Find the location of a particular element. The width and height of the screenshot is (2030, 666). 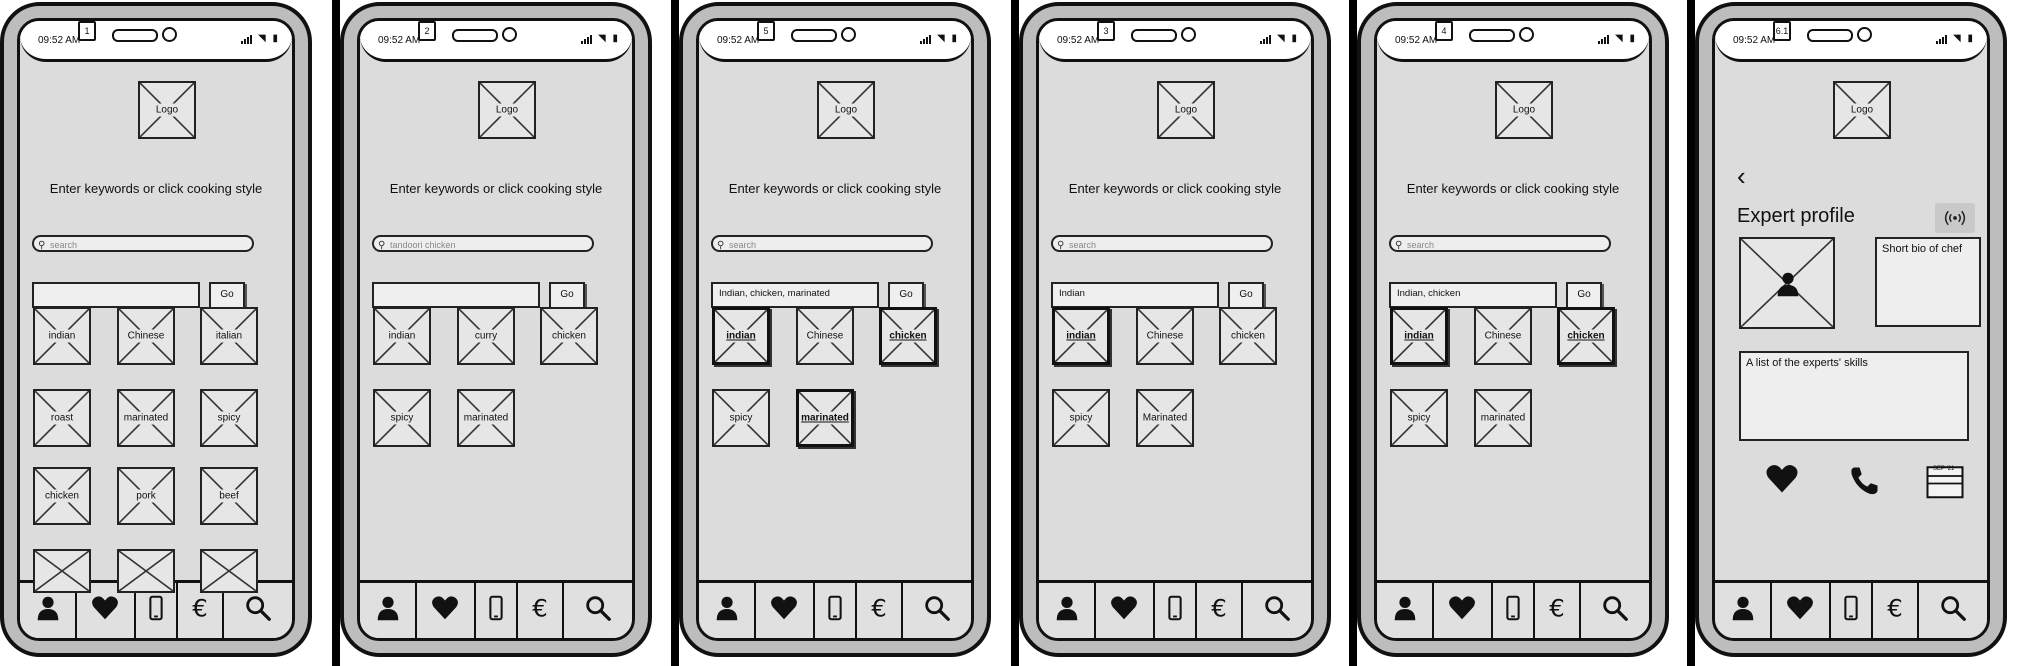

cooking-style-tile: roast is located at coordinates (62, 418).